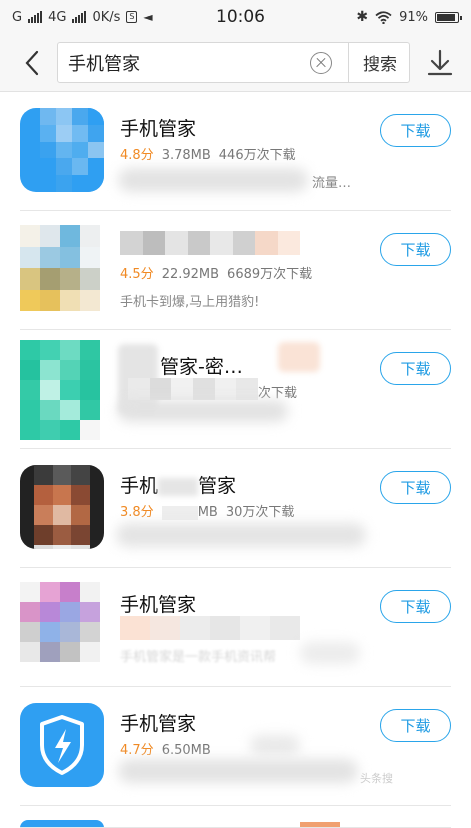 Image resolution: width=471 pixels, height=828 pixels. I want to click on app-name-head: 手机, so click(139, 486).